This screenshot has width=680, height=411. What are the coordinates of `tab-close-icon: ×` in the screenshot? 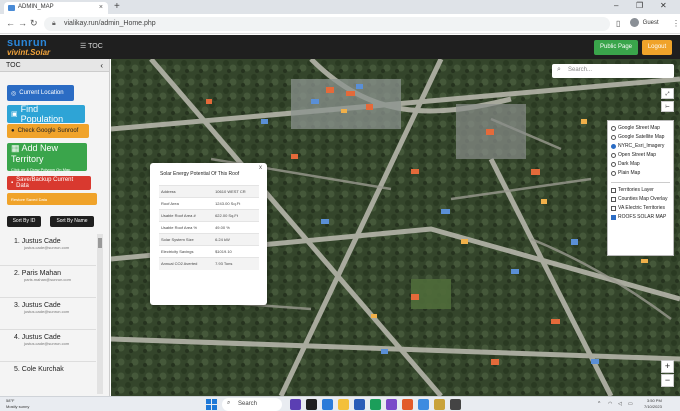 It's located at (101, 7).